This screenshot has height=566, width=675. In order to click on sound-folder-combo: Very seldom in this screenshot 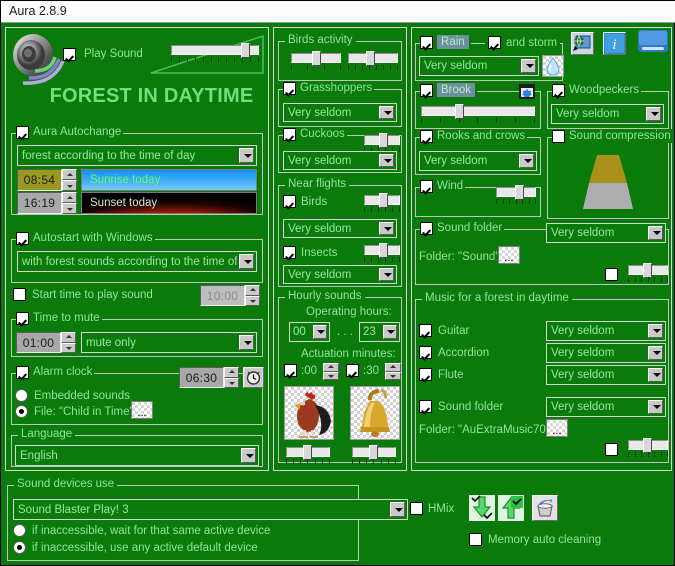, I will do `click(606, 233)`.